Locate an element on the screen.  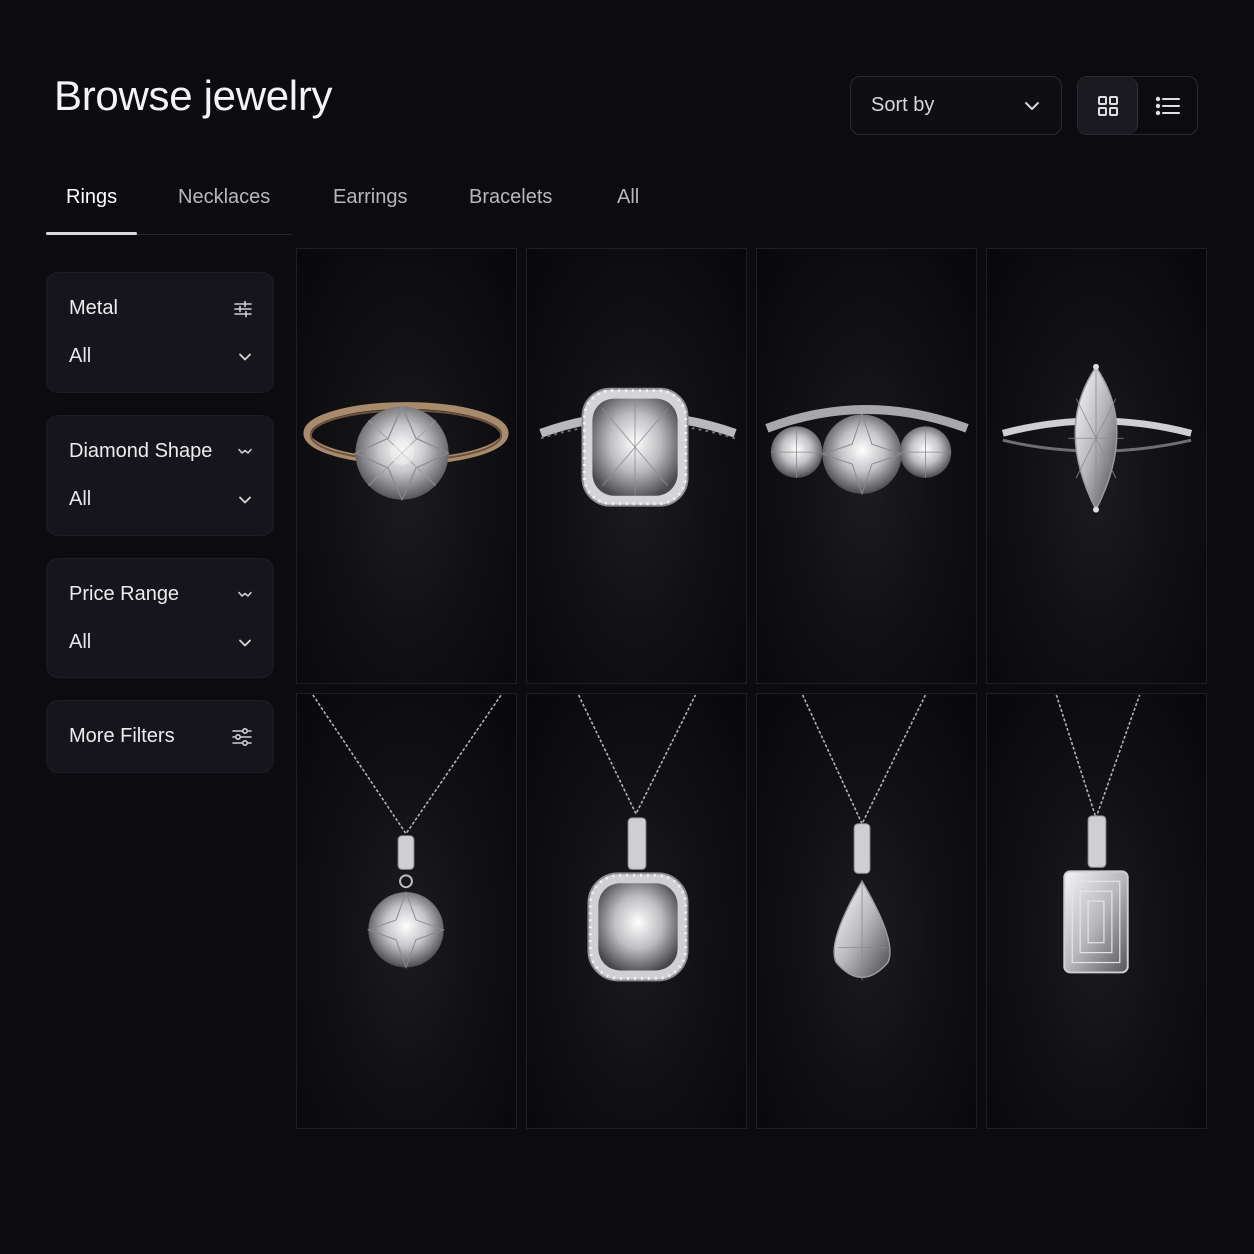
list-view-button is located at coordinates (1167, 105).